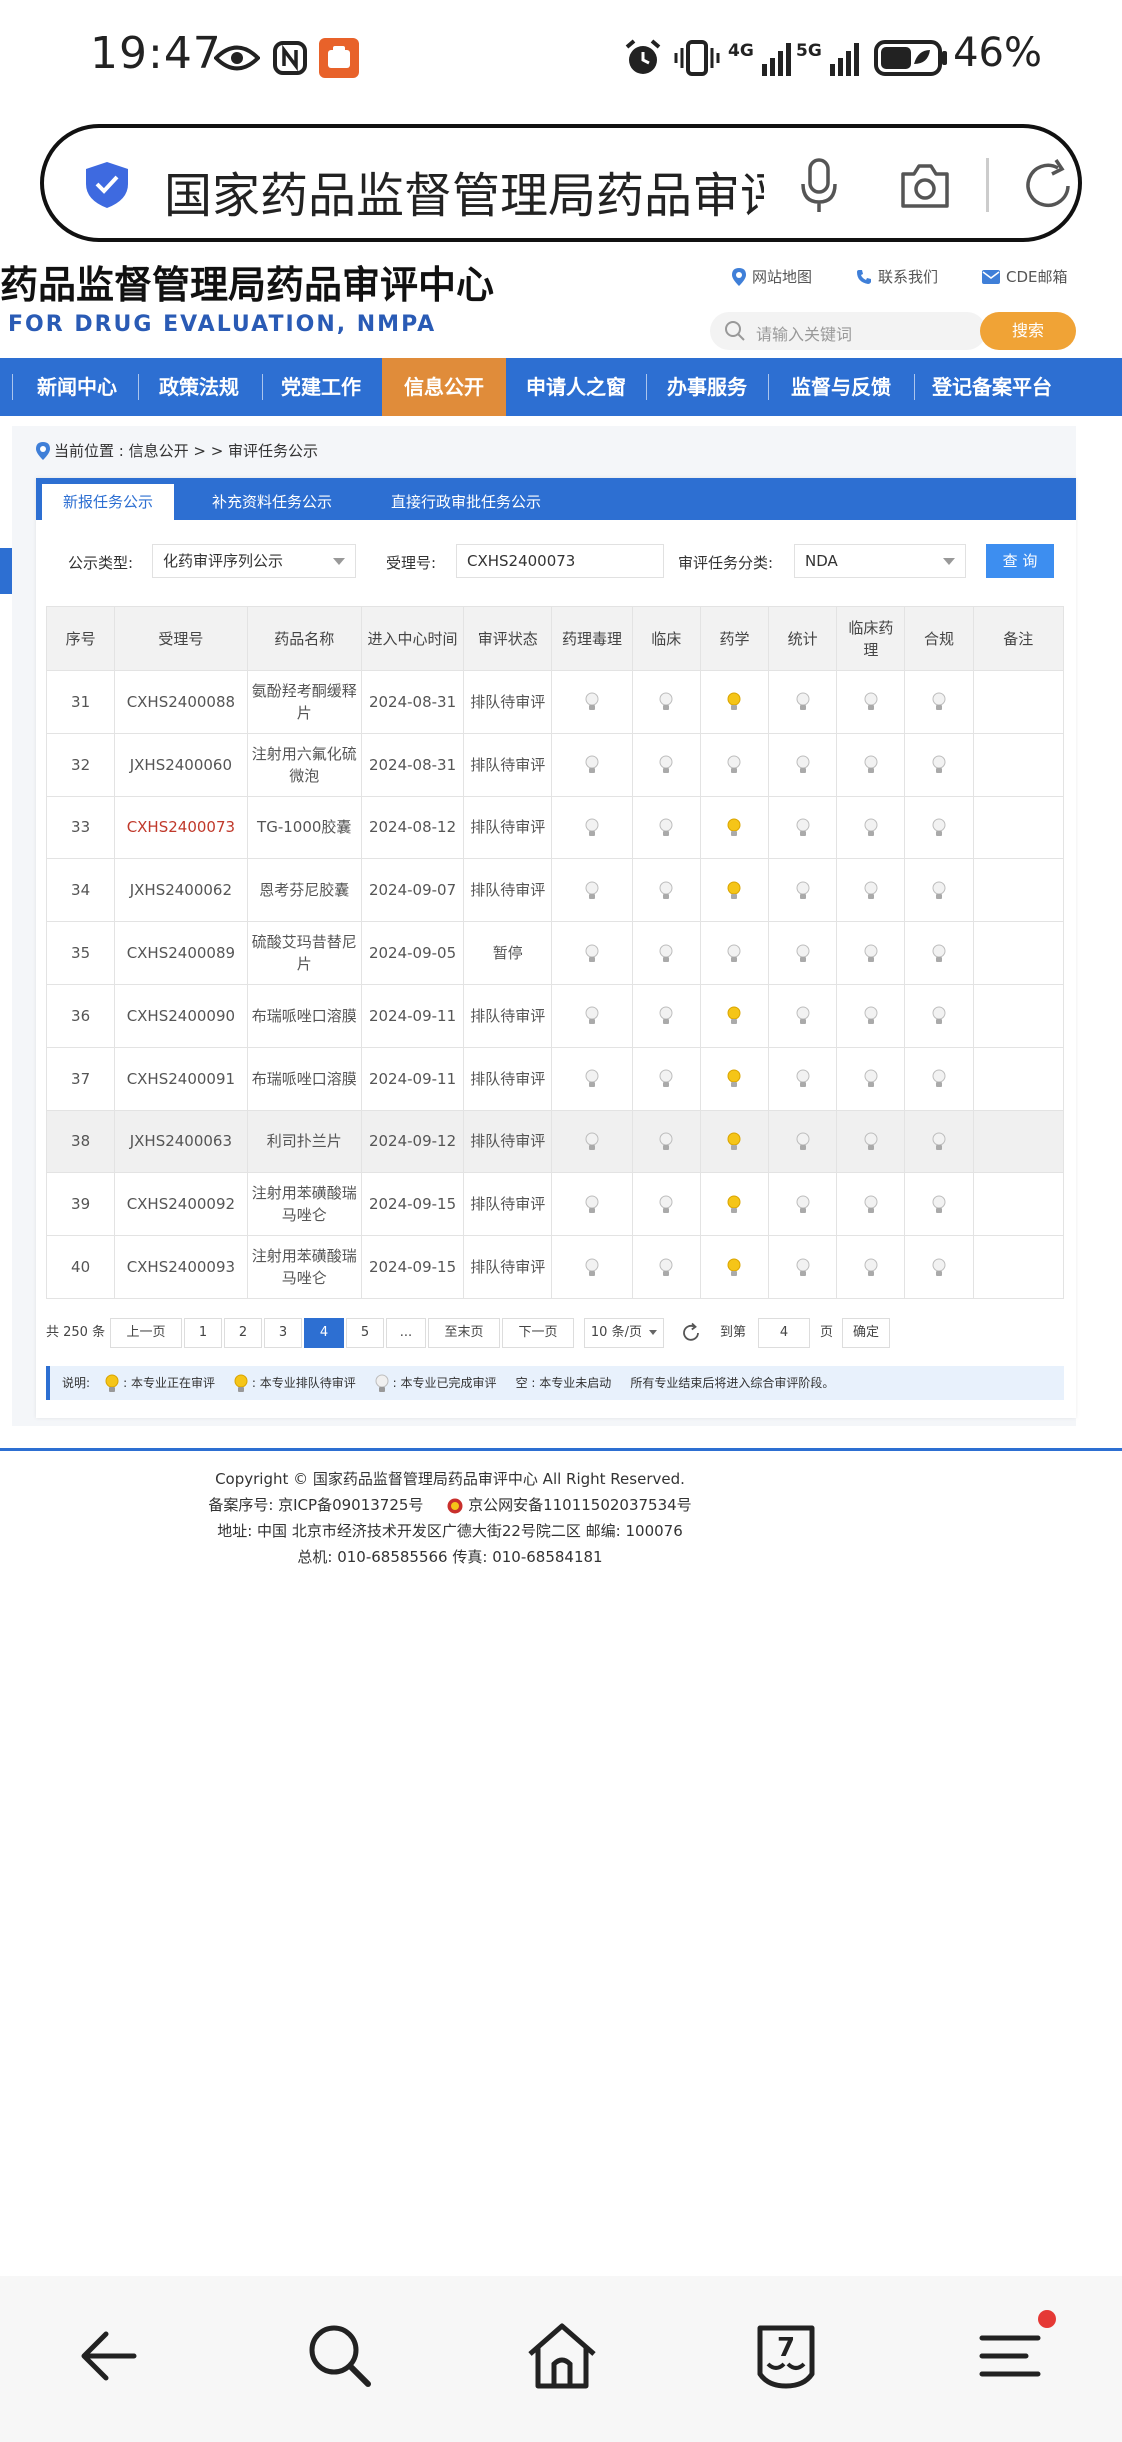 The width and height of the screenshot is (1122, 2442). Describe the element at coordinates (819, 186) in the screenshot. I see `microphone-icon` at that location.